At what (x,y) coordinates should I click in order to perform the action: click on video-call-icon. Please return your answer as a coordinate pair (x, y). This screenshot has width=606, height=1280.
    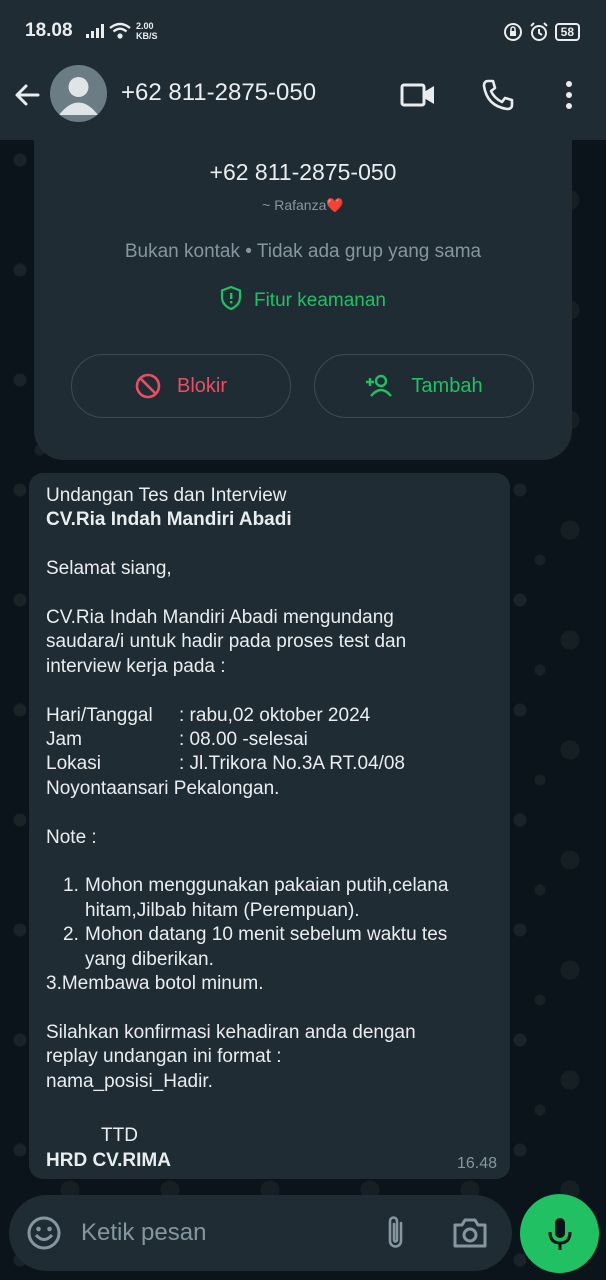
    Looking at the image, I should click on (418, 95).